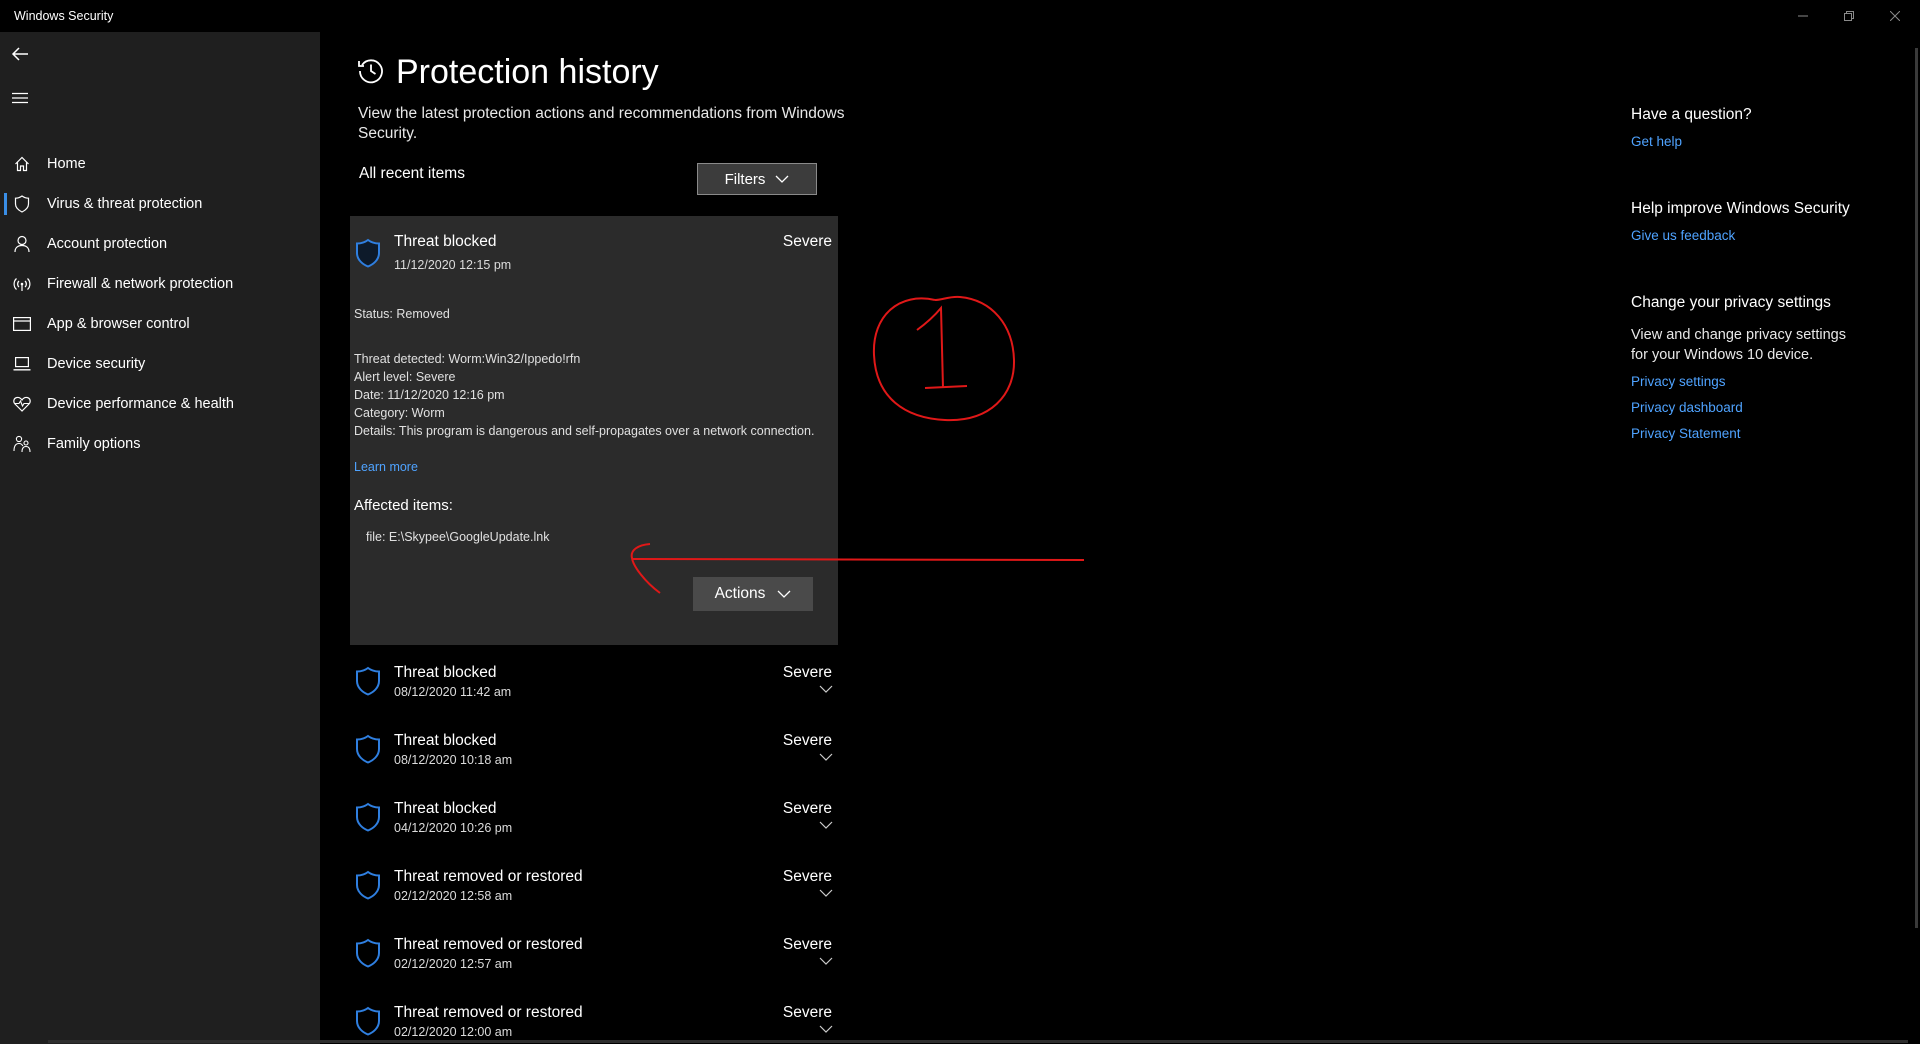 This screenshot has width=1920, height=1044. What do you see at coordinates (944, 358) in the screenshot?
I see `annotation-circle-number-one` at bounding box center [944, 358].